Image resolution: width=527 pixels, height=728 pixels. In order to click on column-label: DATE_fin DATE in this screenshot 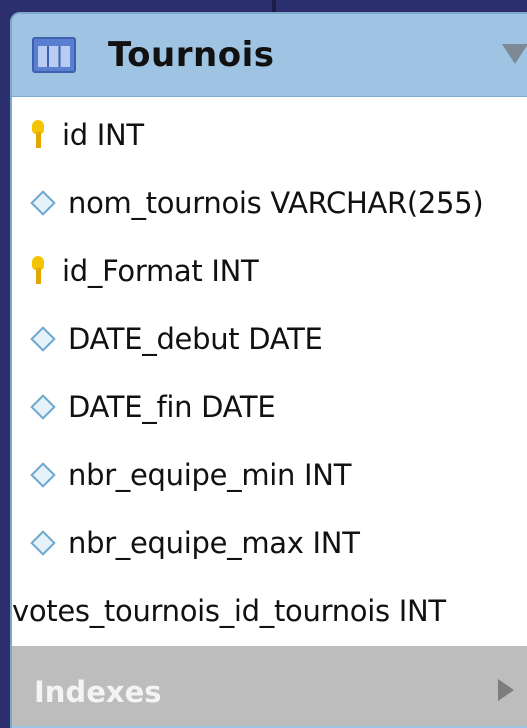, I will do `click(172, 407)`.